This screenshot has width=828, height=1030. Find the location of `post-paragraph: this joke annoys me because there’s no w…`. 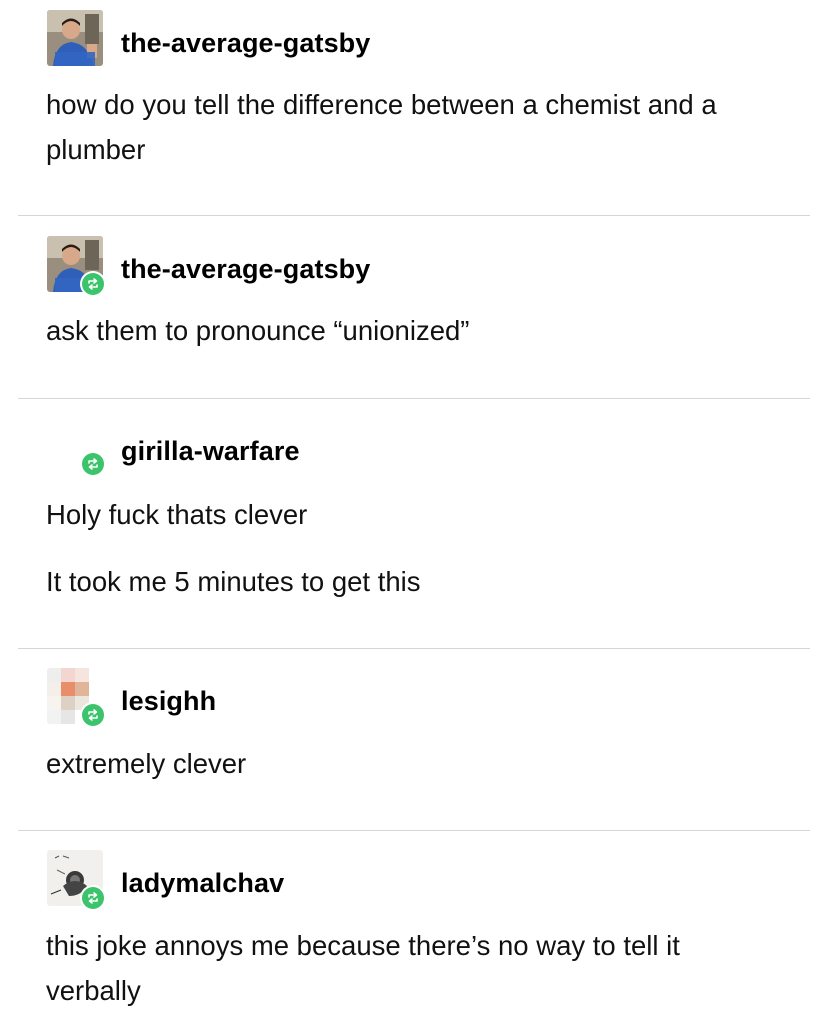

post-paragraph: this joke annoys me because there’s no w… is located at coordinates (363, 968).